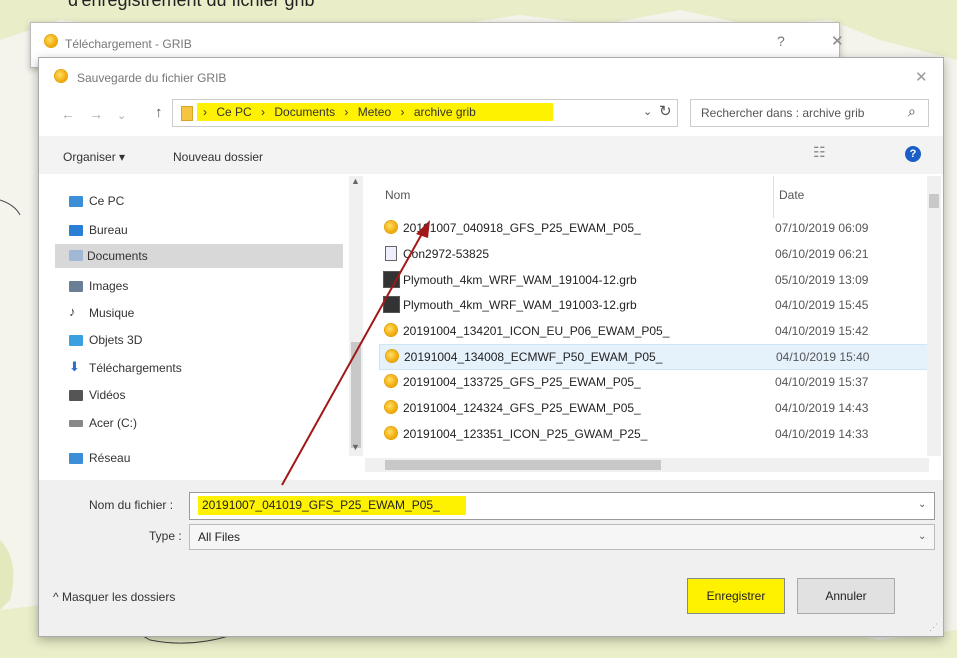 This screenshot has width=957, height=658. I want to click on file-name: 20191004_134201_ICON_EU_P06_EWAM_P05_, so click(536, 331).